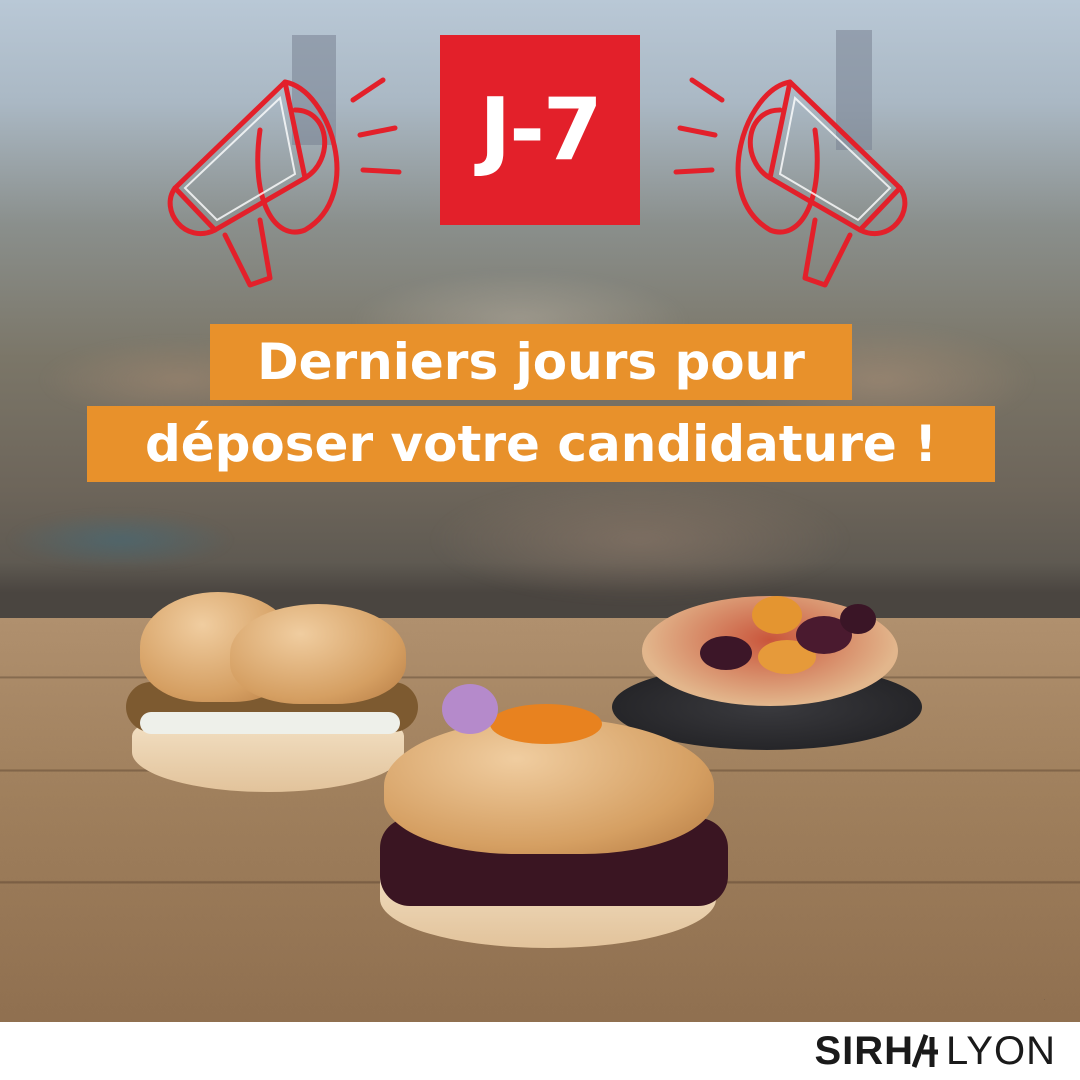  I want to click on logo-slash-plus-icon, so click(925, 1051).